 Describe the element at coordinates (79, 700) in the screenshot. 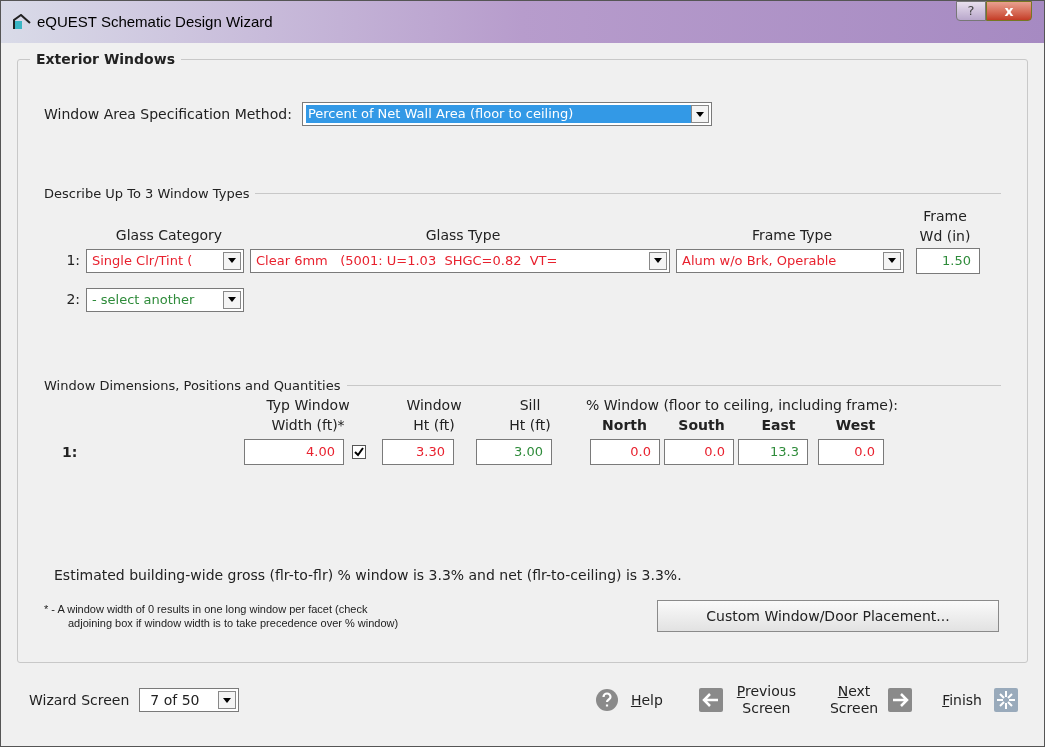

I see `field-label: Wizard Screen` at that location.